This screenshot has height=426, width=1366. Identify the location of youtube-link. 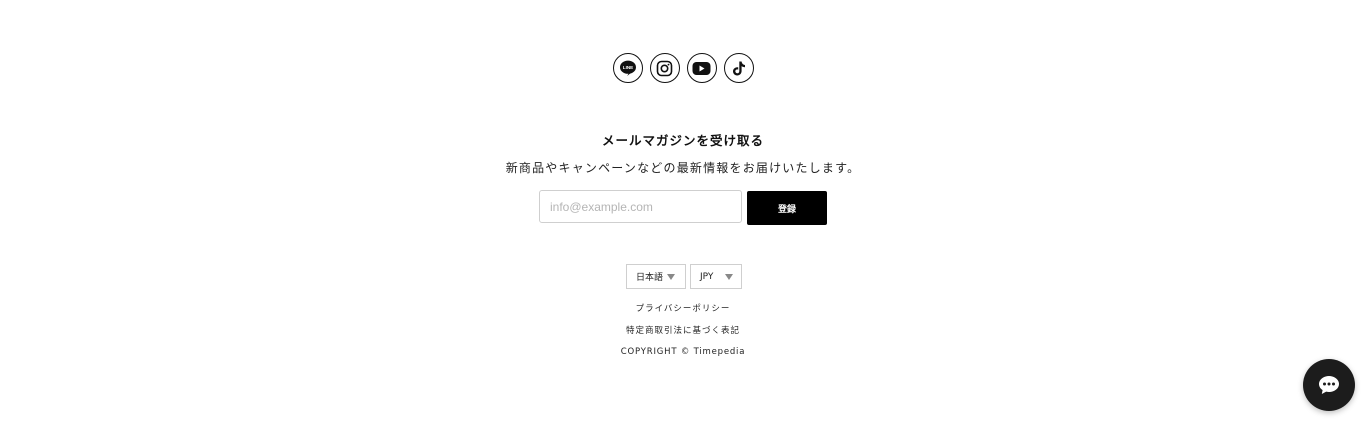
(701, 68).